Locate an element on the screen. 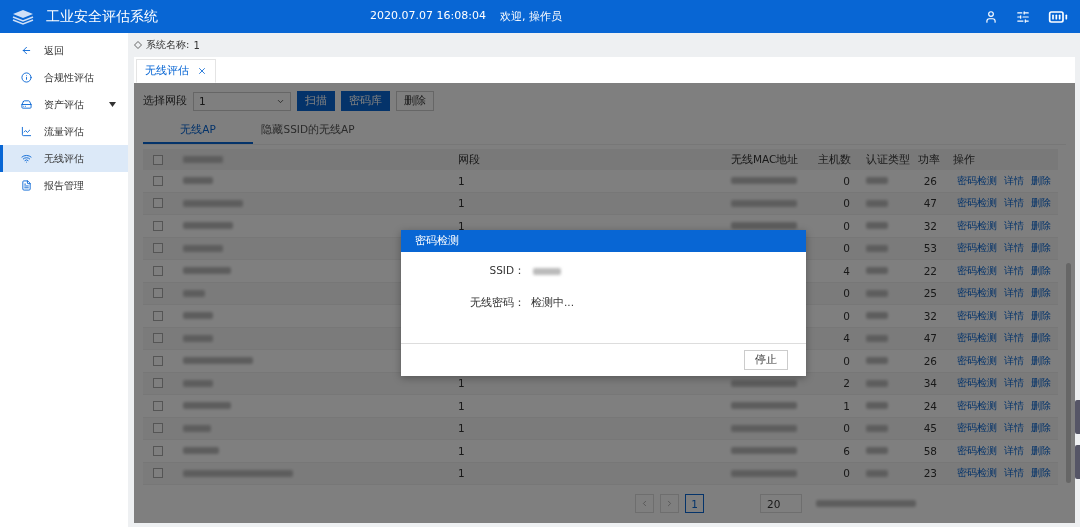 The height and width of the screenshot is (527, 1080). settings-sliders-icon is located at coordinates (1023, 16).